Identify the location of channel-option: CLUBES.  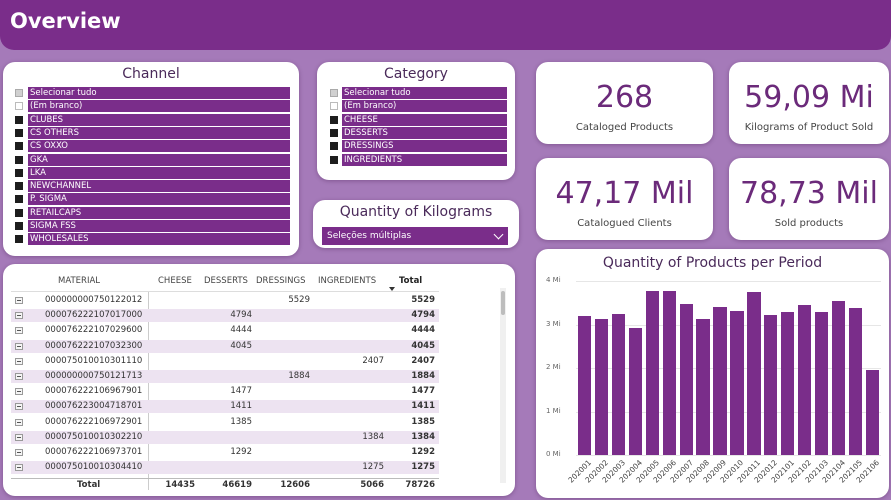
(159, 119).